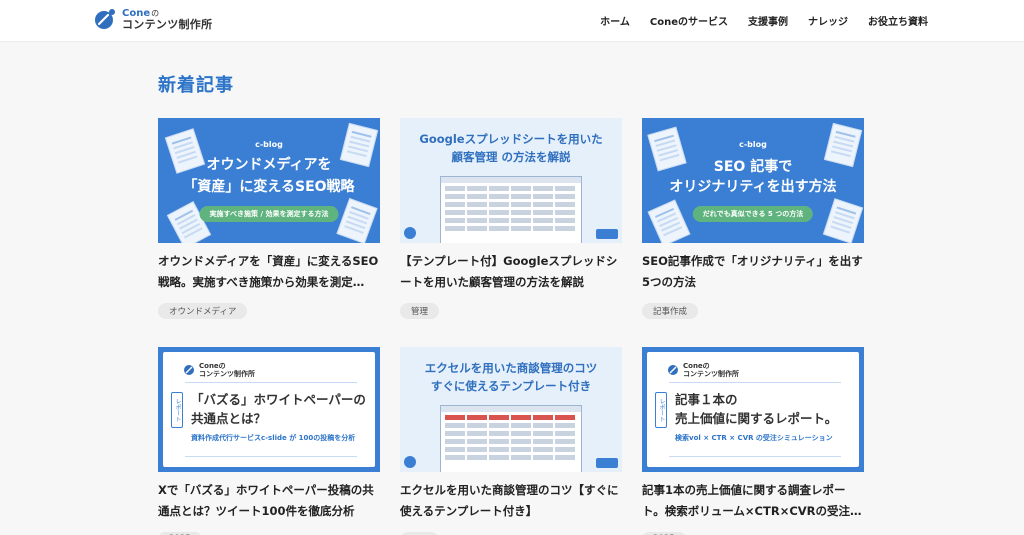 This screenshot has width=1024, height=535. Describe the element at coordinates (615, 20) in the screenshot. I see `nav-home: ホーム` at that location.